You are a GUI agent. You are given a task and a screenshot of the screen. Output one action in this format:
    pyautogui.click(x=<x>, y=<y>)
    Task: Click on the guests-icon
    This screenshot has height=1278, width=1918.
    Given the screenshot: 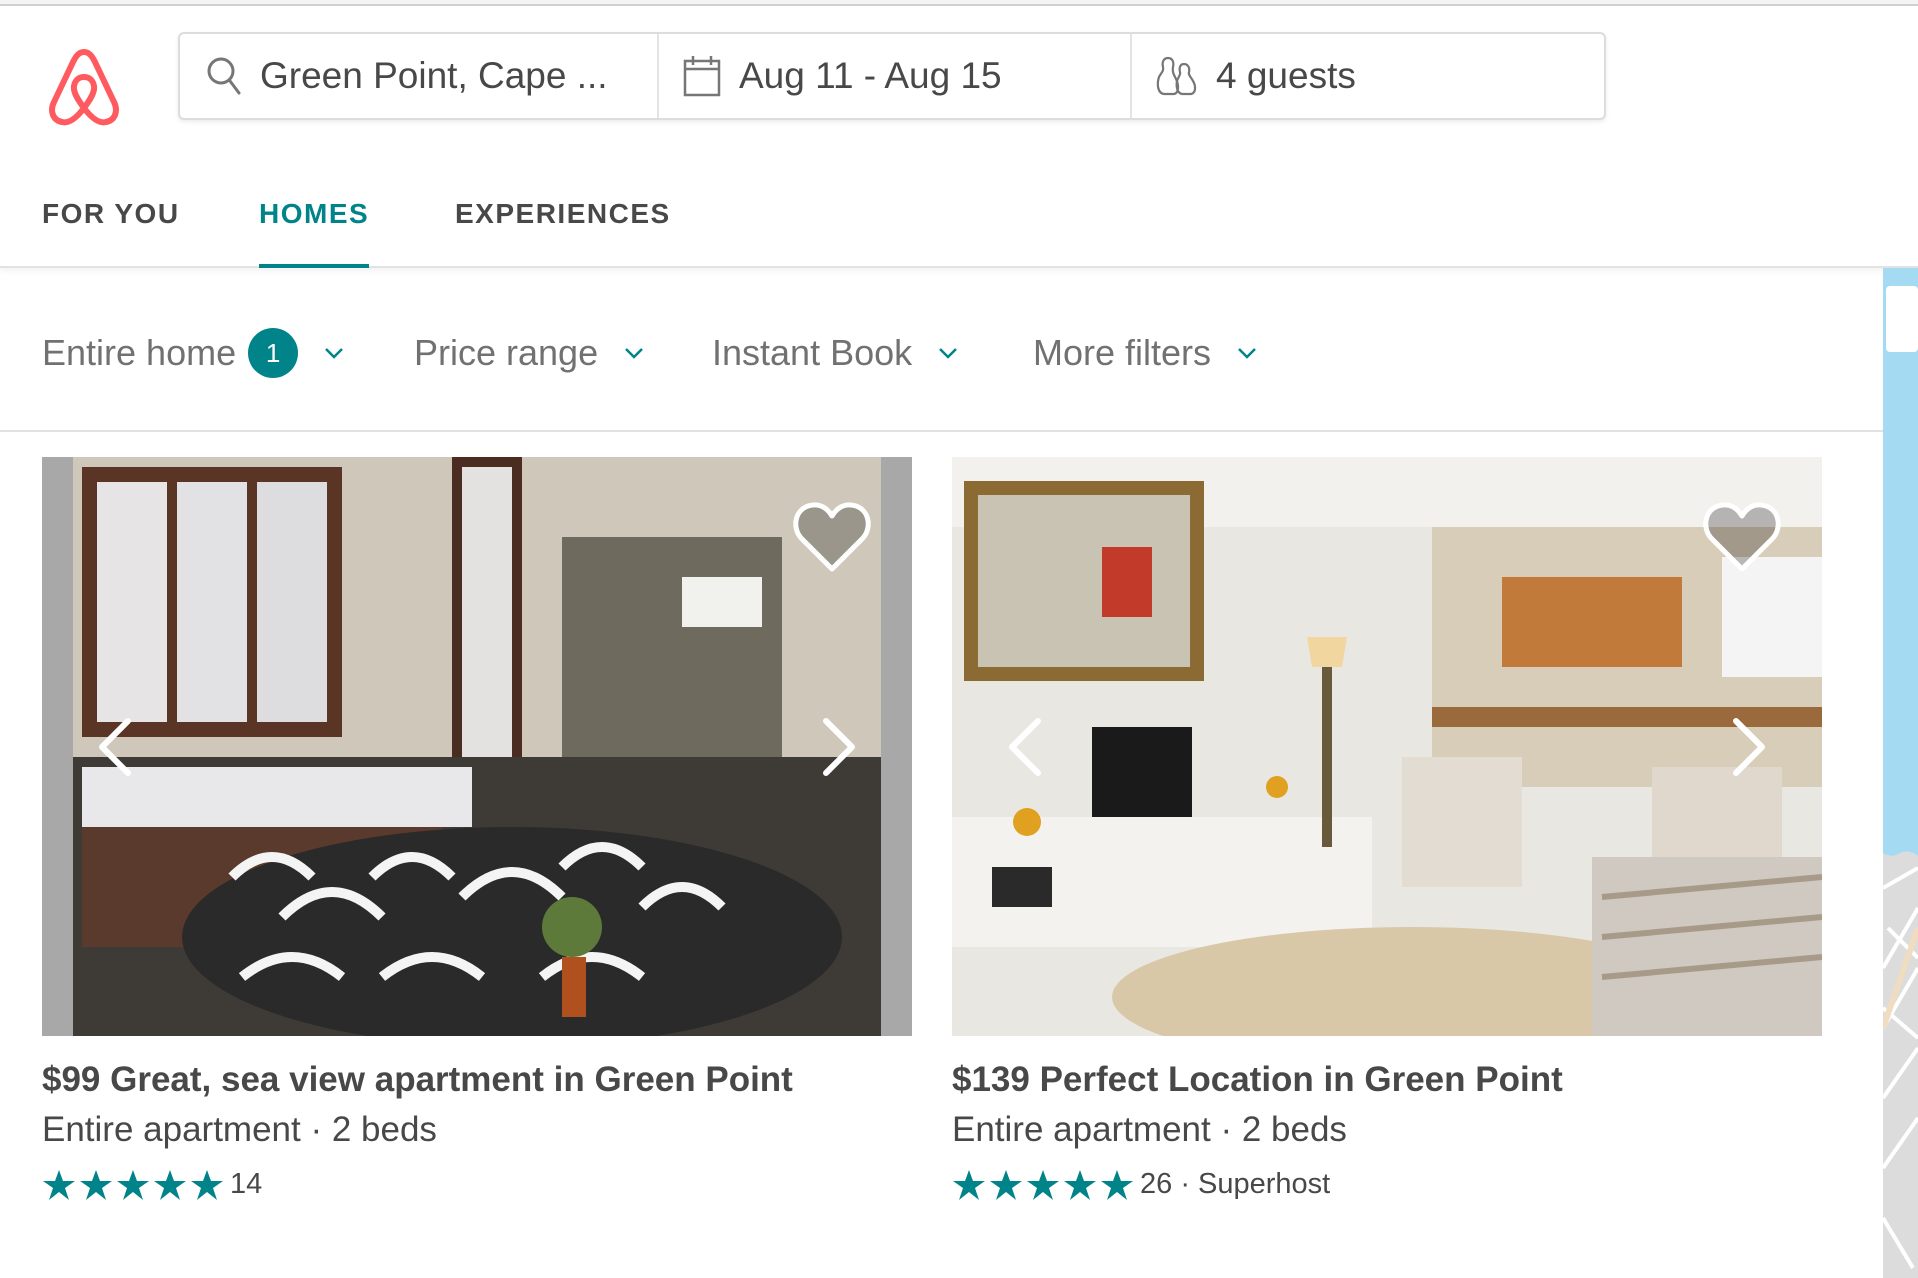 What is the action you would take?
    pyautogui.click(x=1176, y=76)
    